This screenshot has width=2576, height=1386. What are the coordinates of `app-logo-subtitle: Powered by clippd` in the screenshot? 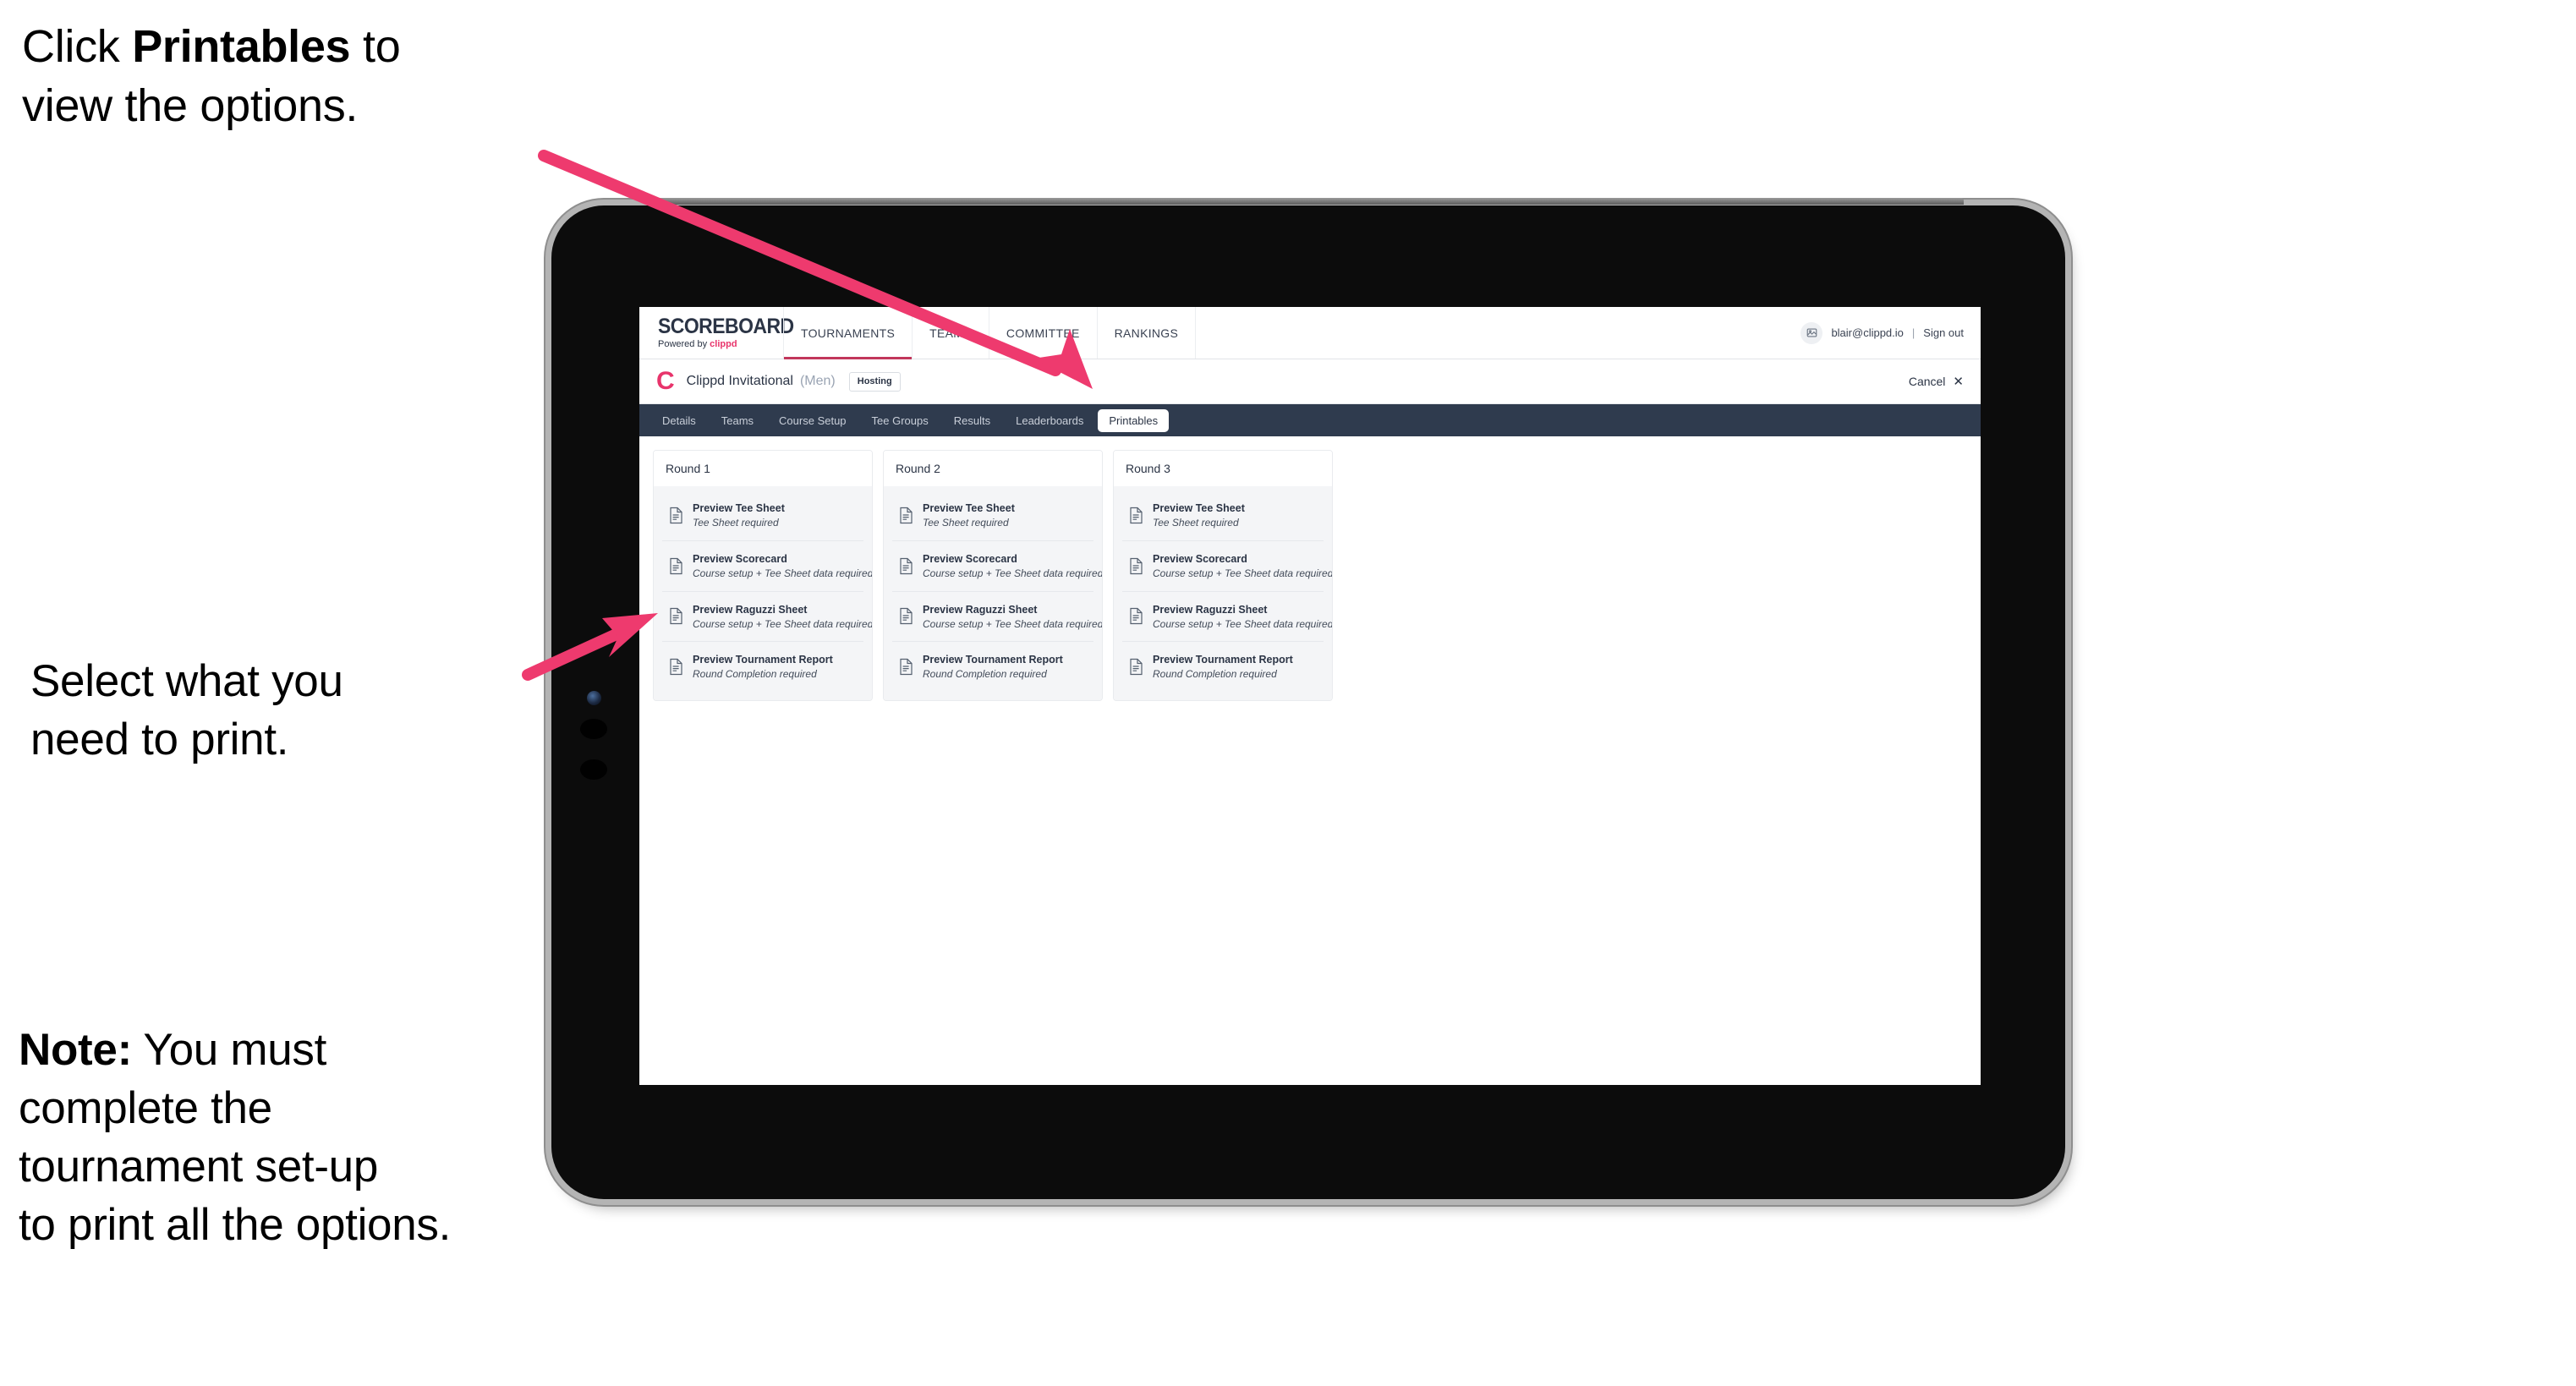 It's located at (720, 344).